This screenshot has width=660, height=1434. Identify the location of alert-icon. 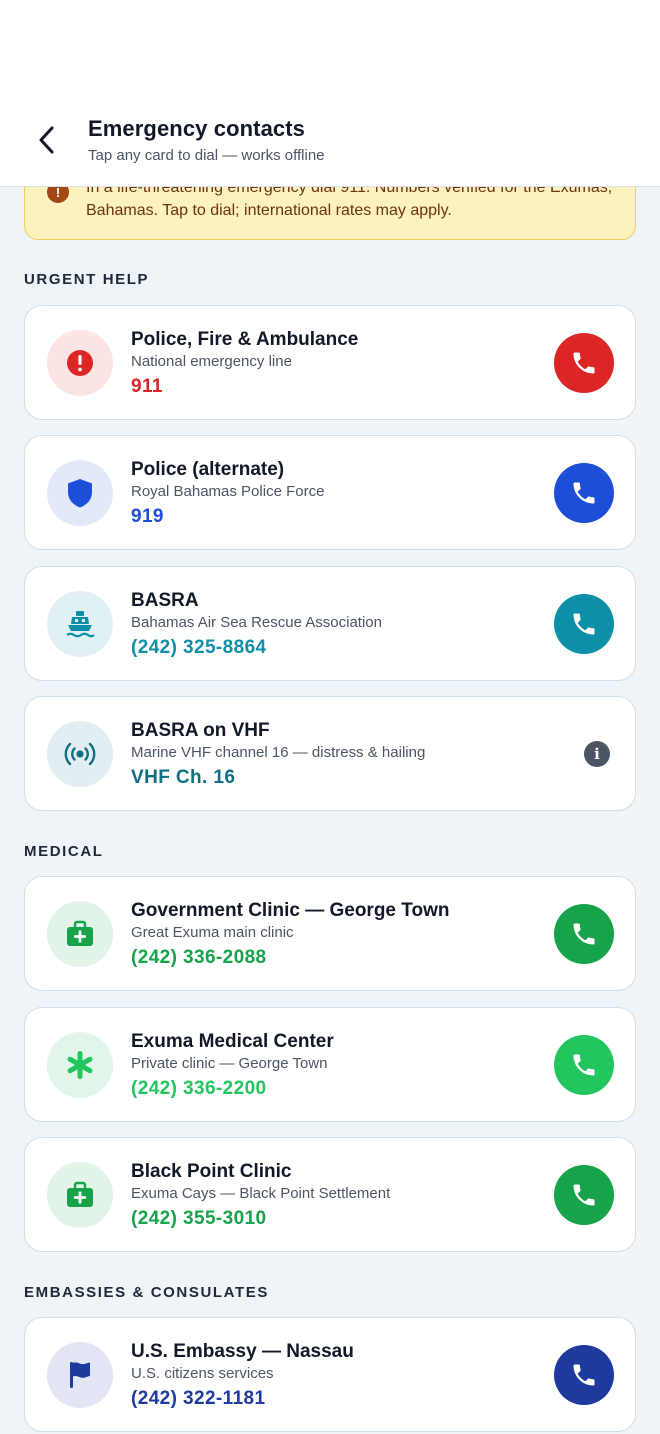
(80, 363).